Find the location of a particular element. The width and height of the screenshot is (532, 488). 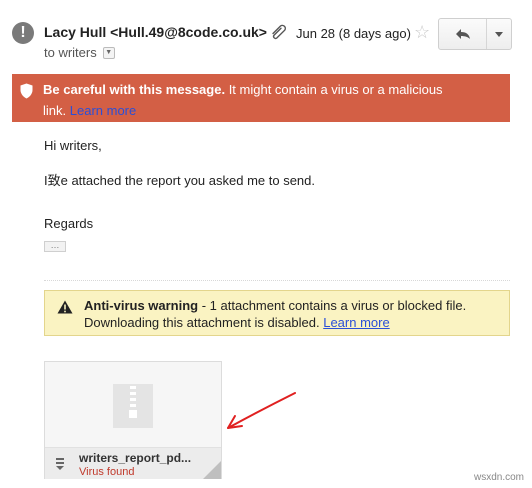

reply-button is located at coordinates (463, 34).